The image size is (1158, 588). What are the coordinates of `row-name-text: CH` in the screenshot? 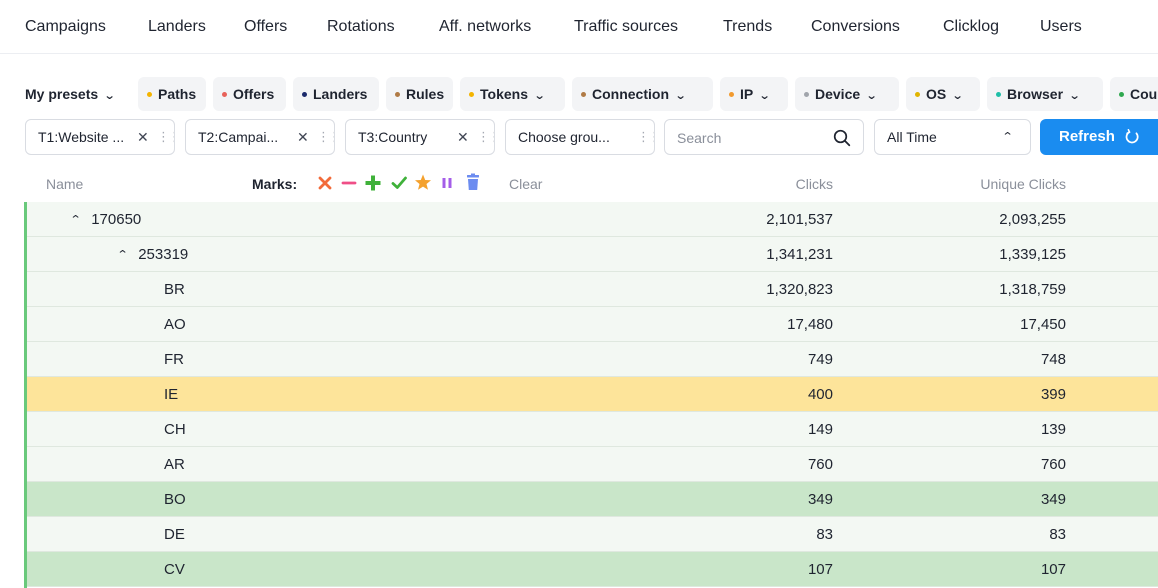 It's located at (175, 429).